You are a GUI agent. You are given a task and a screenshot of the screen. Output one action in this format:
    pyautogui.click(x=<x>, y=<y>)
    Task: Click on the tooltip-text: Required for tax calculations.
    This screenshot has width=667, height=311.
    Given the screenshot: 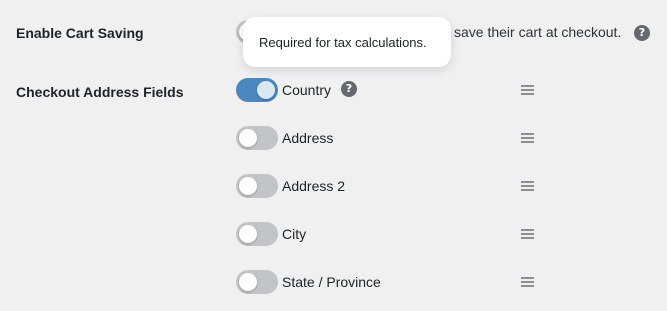 What is the action you would take?
    pyautogui.click(x=343, y=42)
    